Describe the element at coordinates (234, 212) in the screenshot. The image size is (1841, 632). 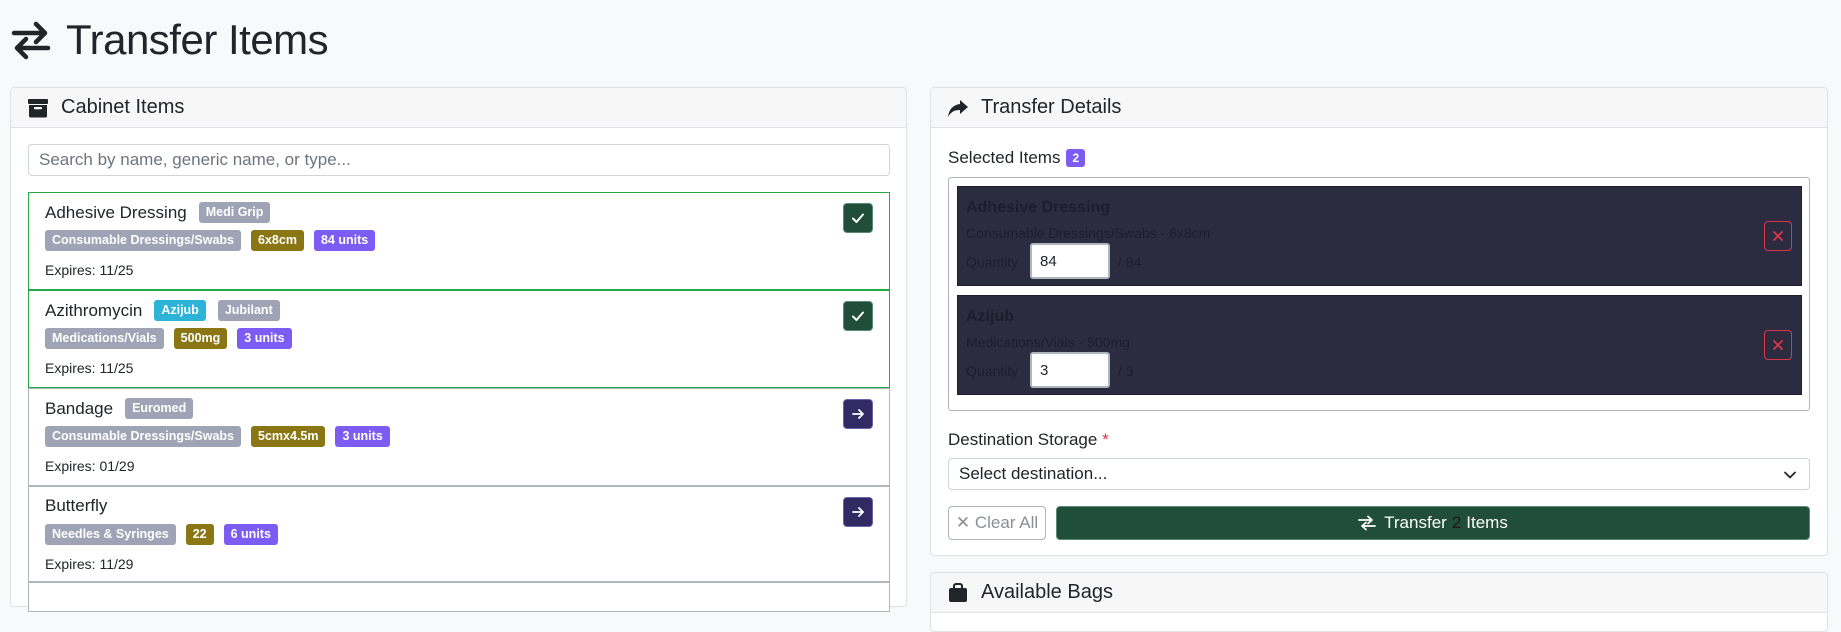
I see `brand-badge: Medi Grip` at that location.